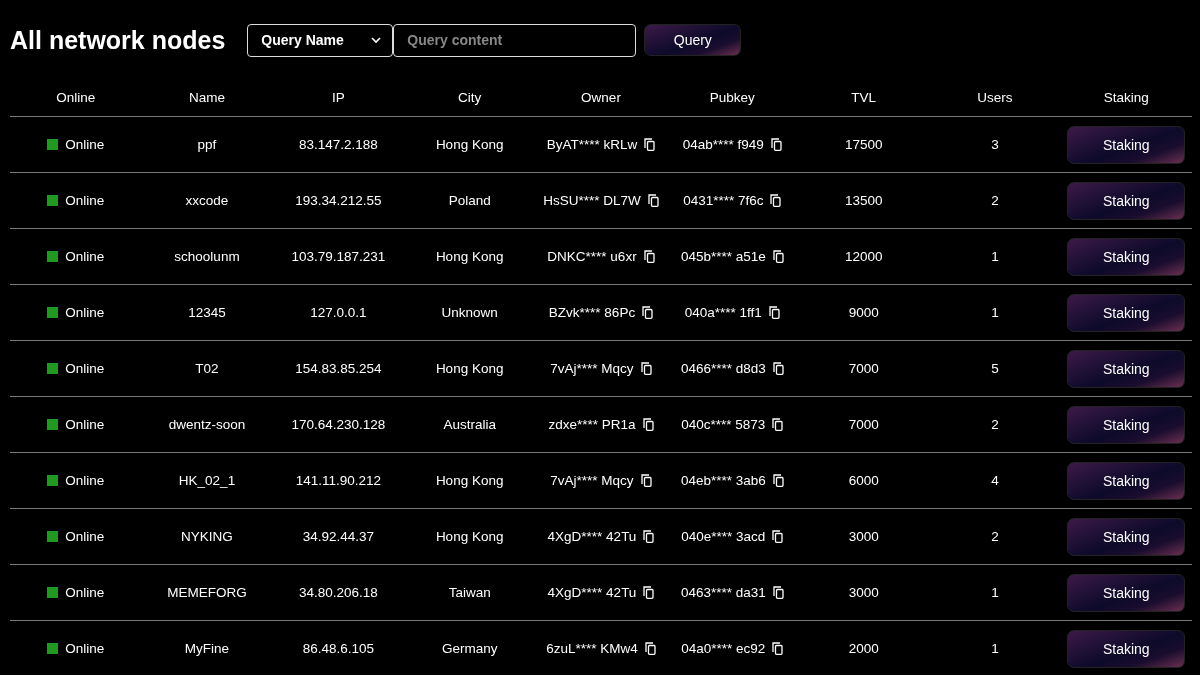  What do you see at coordinates (469, 592) in the screenshot?
I see `table-cell-text: Taiwan` at bounding box center [469, 592].